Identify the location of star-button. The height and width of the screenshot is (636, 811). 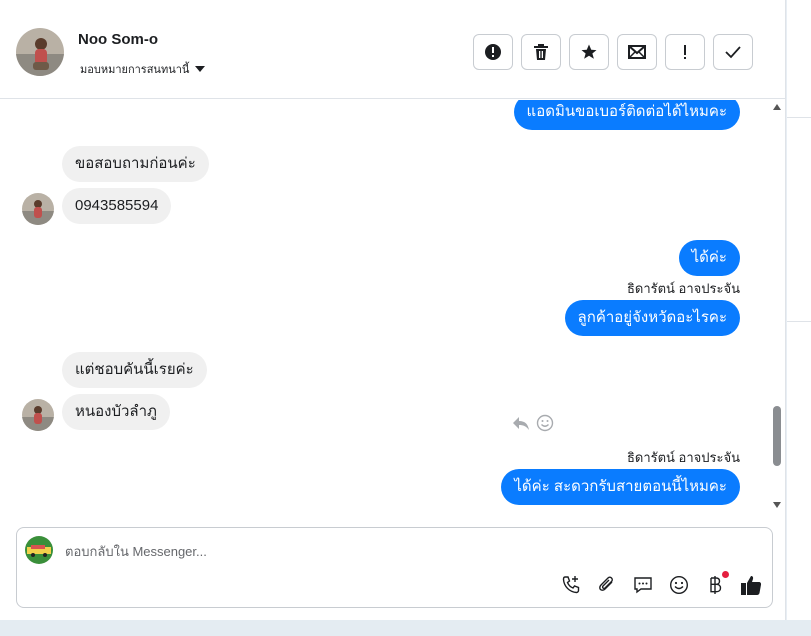
(589, 52).